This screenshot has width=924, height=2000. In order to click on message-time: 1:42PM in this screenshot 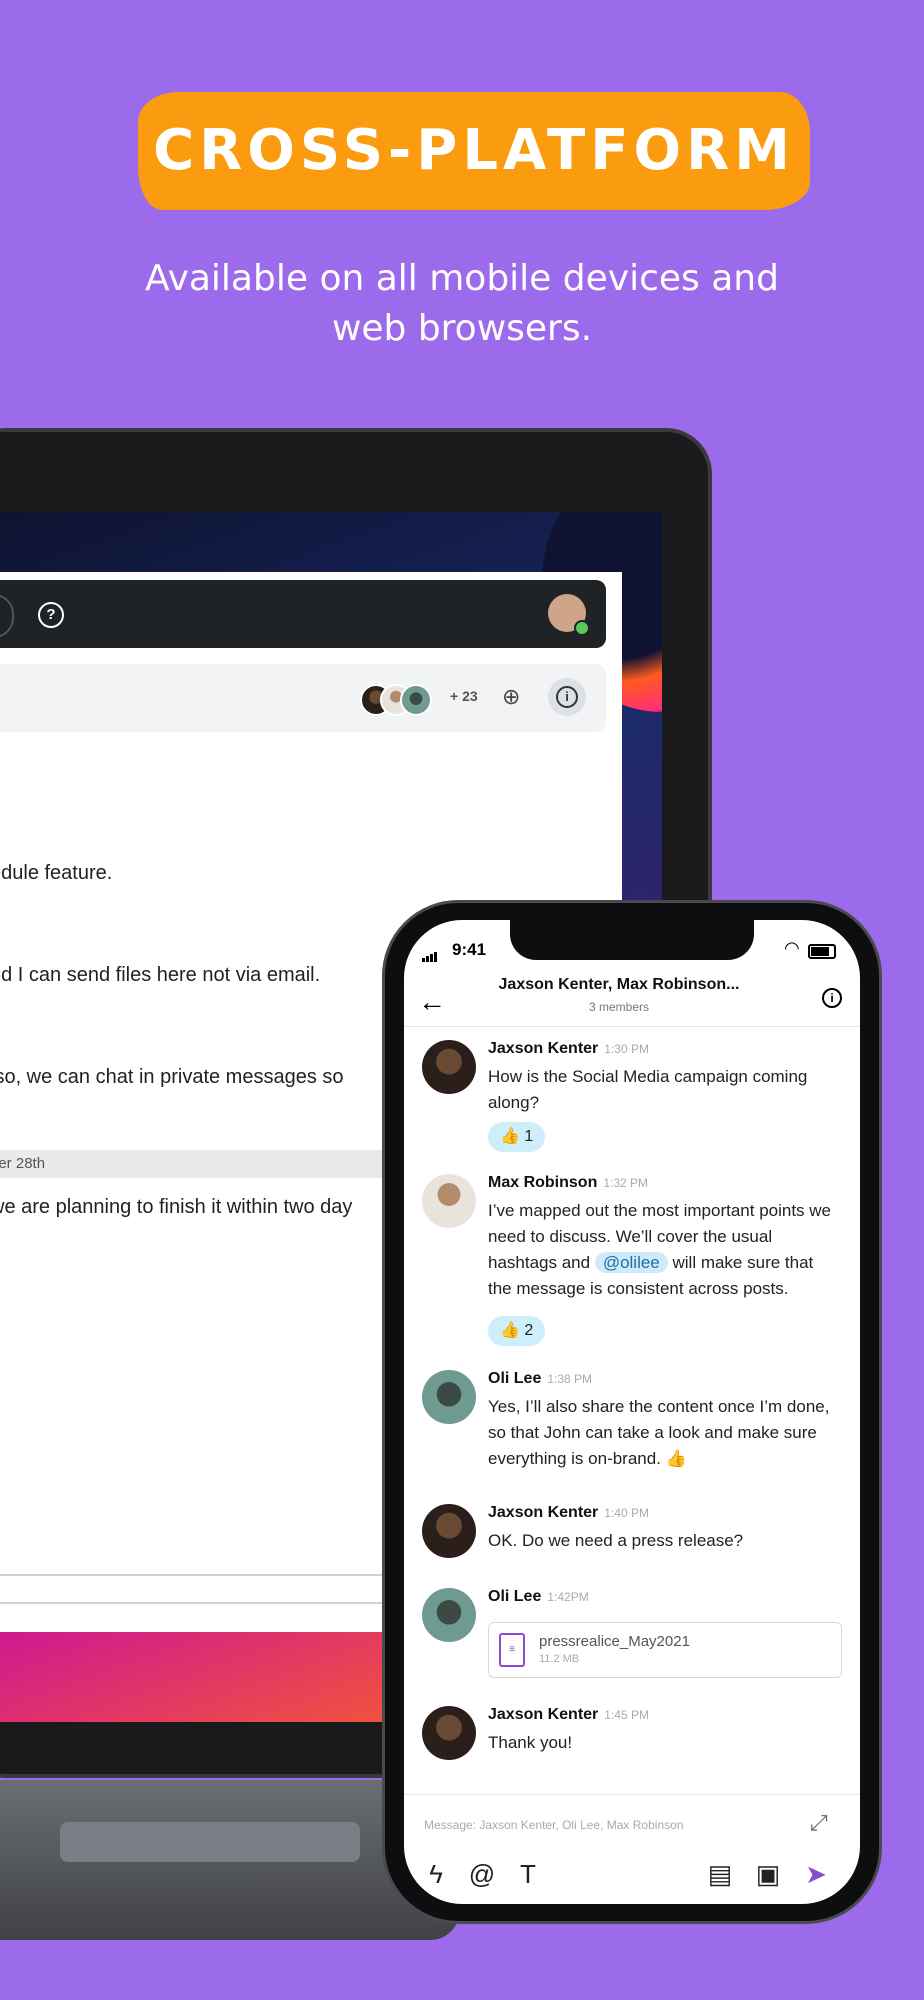, I will do `click(568, 1597)`.